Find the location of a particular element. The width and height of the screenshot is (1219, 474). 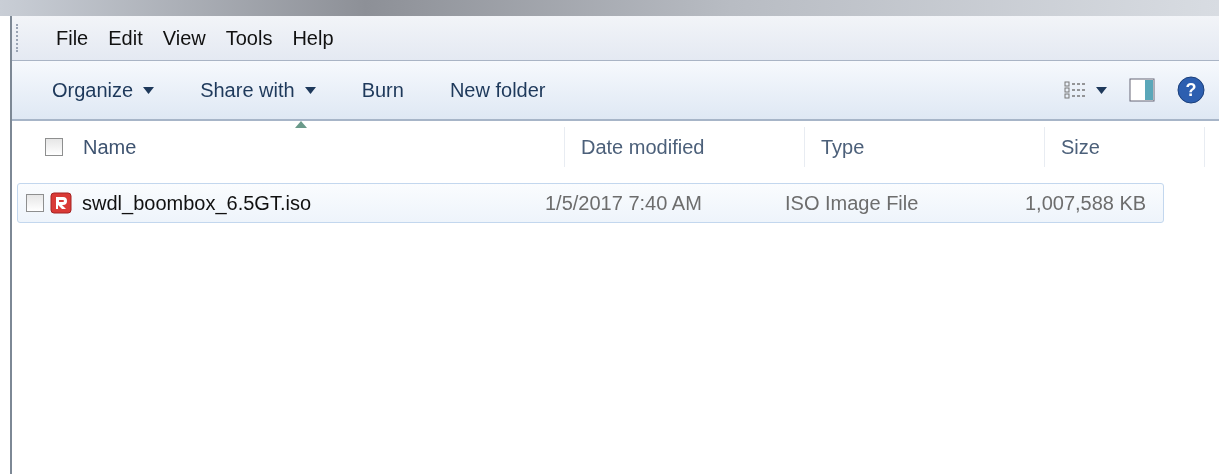

file-name: swdl_boombox_6.5GT.iso is located at coordinates (196, 203).